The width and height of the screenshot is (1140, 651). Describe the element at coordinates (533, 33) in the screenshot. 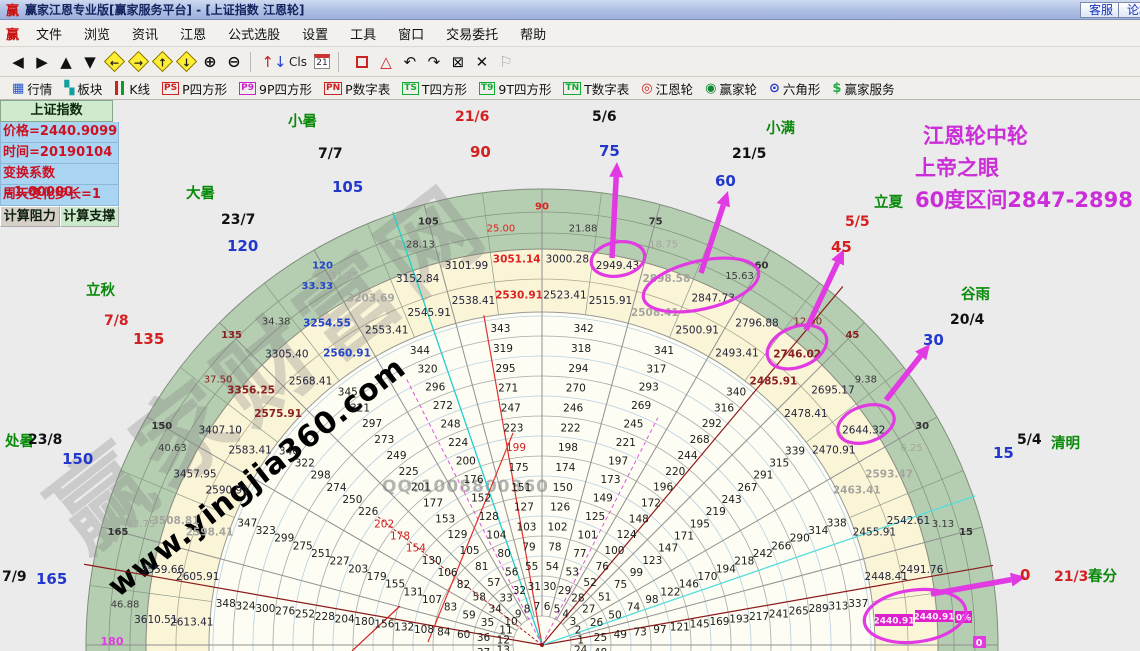

I see `menu-帮助: 帮助` at that location.